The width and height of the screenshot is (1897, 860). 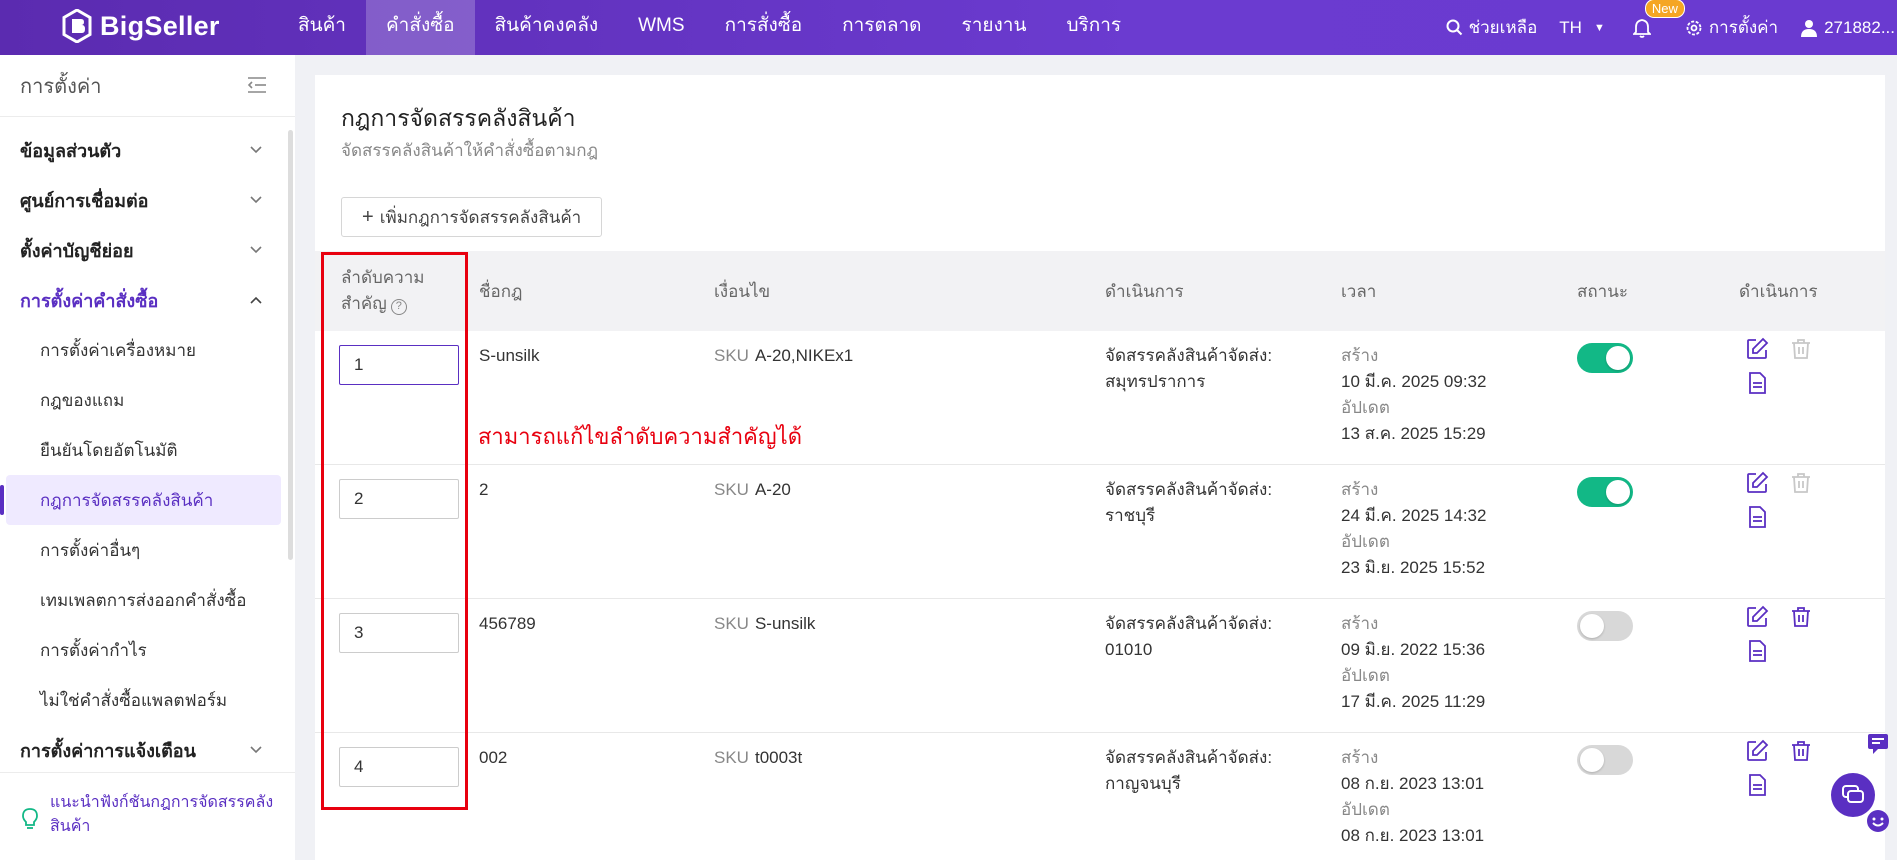 I want to click on sku-value: t0003t, so click(x=778, y=757).